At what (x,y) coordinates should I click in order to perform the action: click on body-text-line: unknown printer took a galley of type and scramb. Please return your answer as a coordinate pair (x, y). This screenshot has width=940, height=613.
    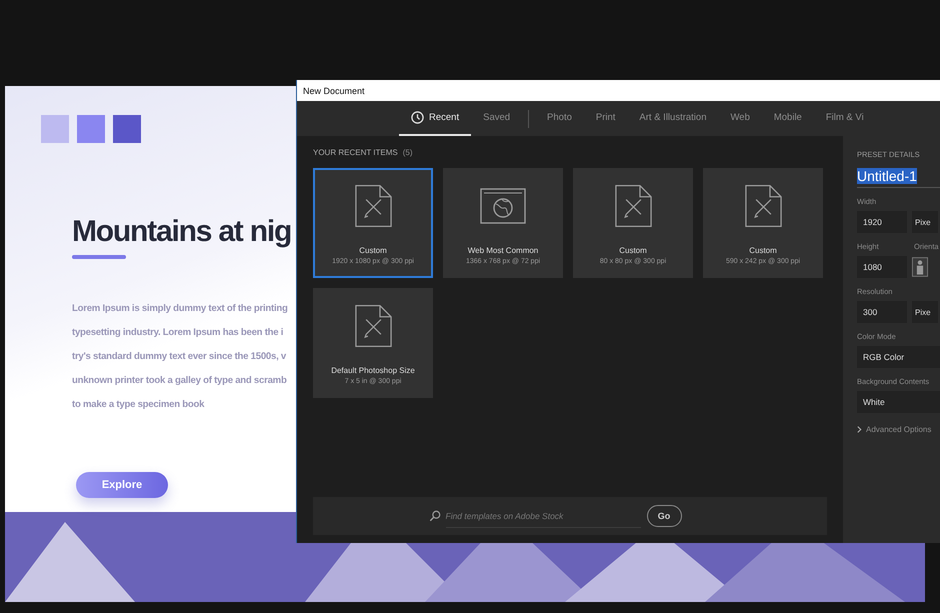
    Looking at the image, I should click on (180, 381).